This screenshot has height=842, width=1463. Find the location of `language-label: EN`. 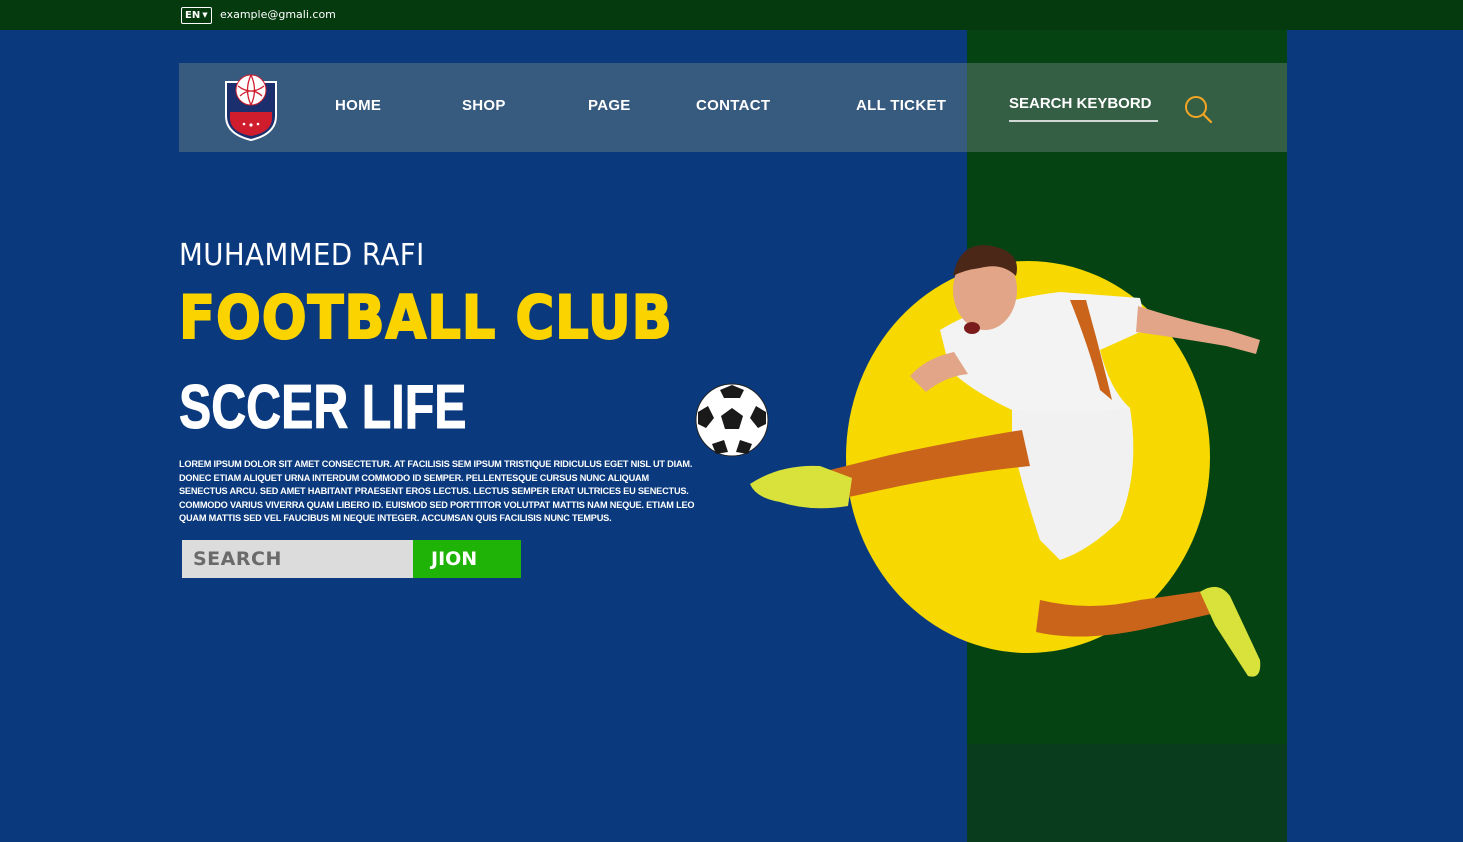

language-label: EN is located at coordinates (193, 15).